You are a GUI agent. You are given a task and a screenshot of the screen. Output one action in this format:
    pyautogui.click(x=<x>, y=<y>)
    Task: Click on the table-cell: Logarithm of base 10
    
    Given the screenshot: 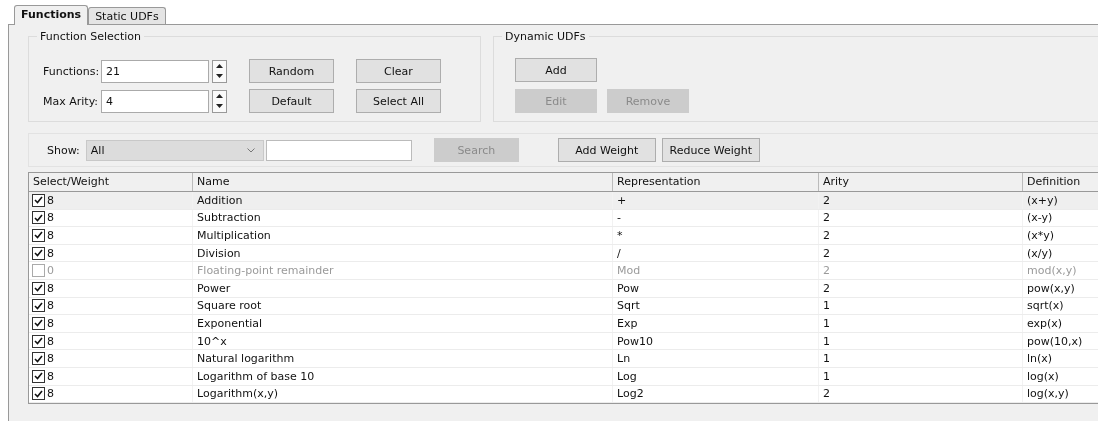 What is the action you would take?
    pyautogui.click(x=256, y=376)
    